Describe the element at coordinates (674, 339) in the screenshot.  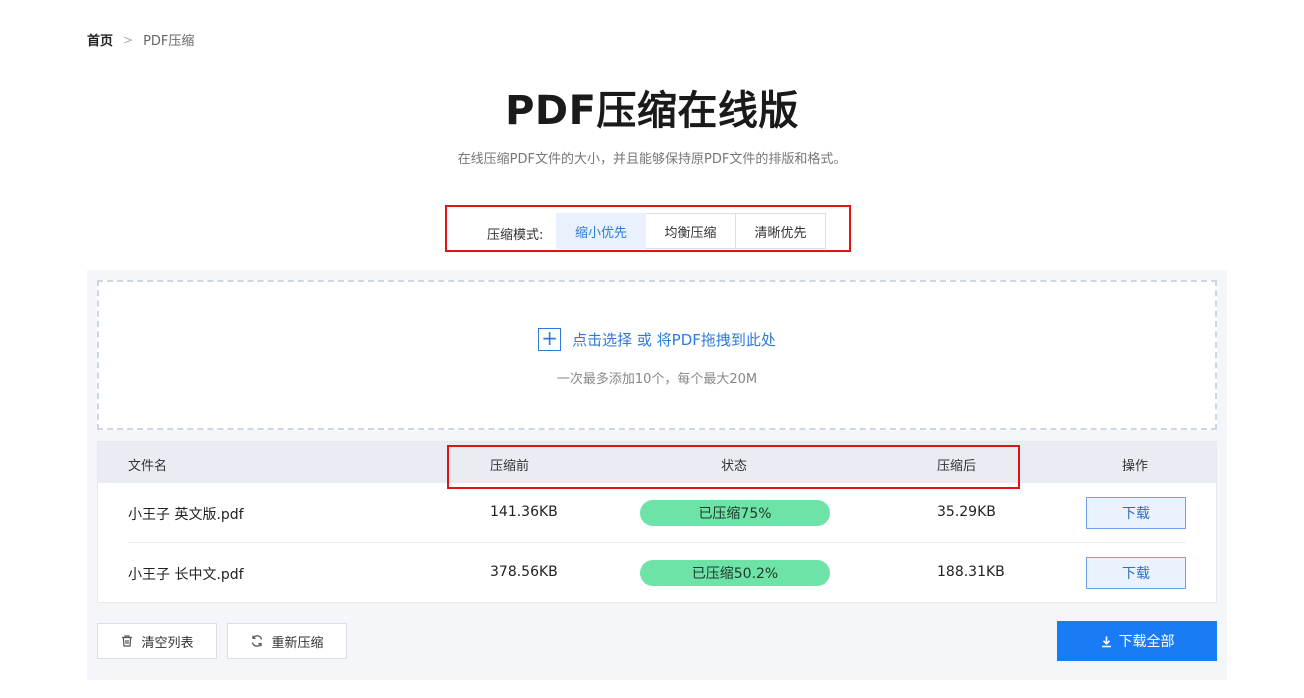
I see `upload-prompt: 点击选择 或 将PDF拖拽到此处` at that location.